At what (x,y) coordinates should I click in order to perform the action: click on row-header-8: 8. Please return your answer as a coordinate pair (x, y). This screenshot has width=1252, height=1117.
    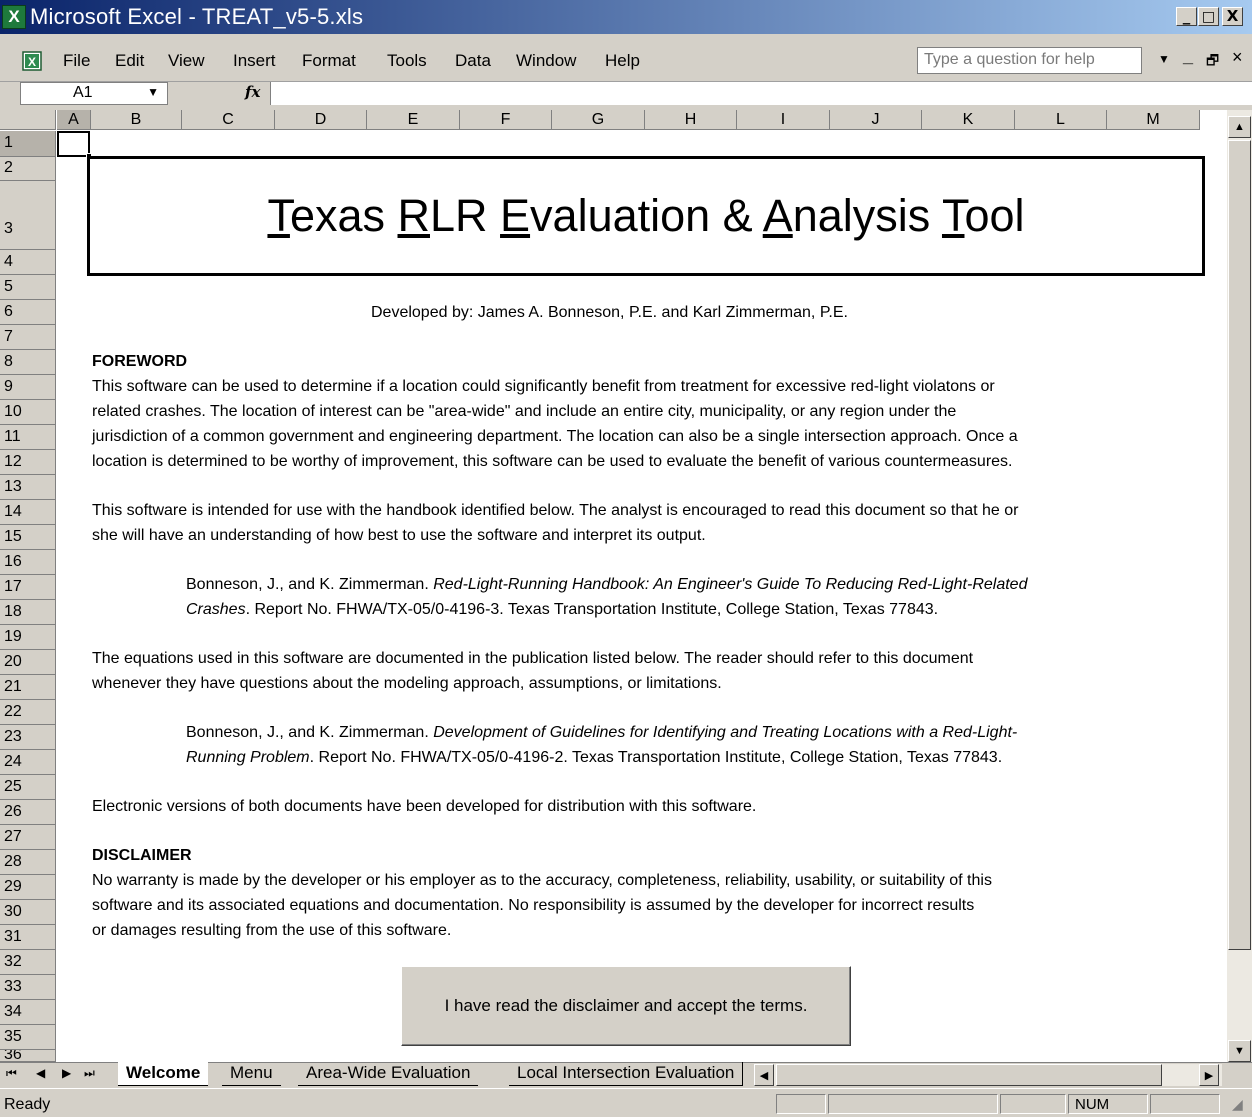
    Looking at the image, I should click on (28, 362).